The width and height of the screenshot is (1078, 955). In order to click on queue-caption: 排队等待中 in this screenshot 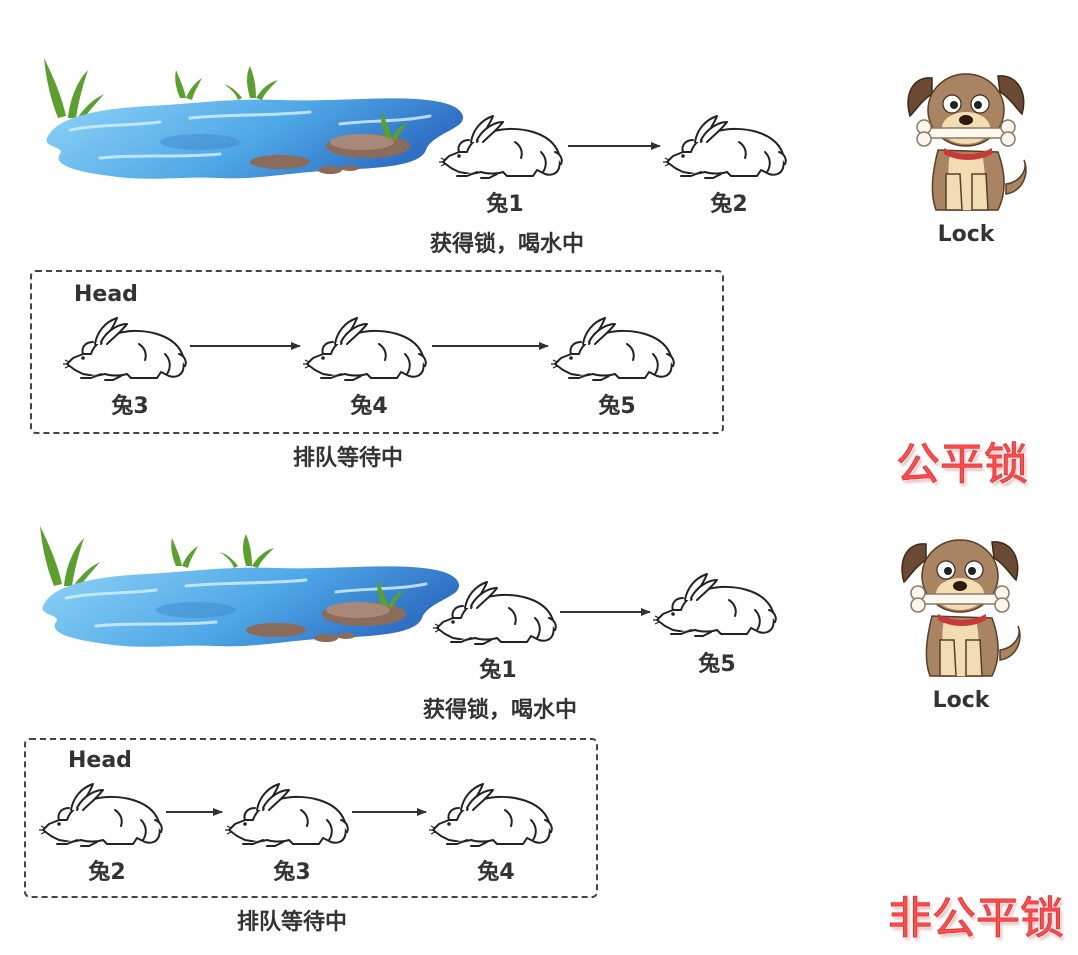, I will do `click(292, 922)`.